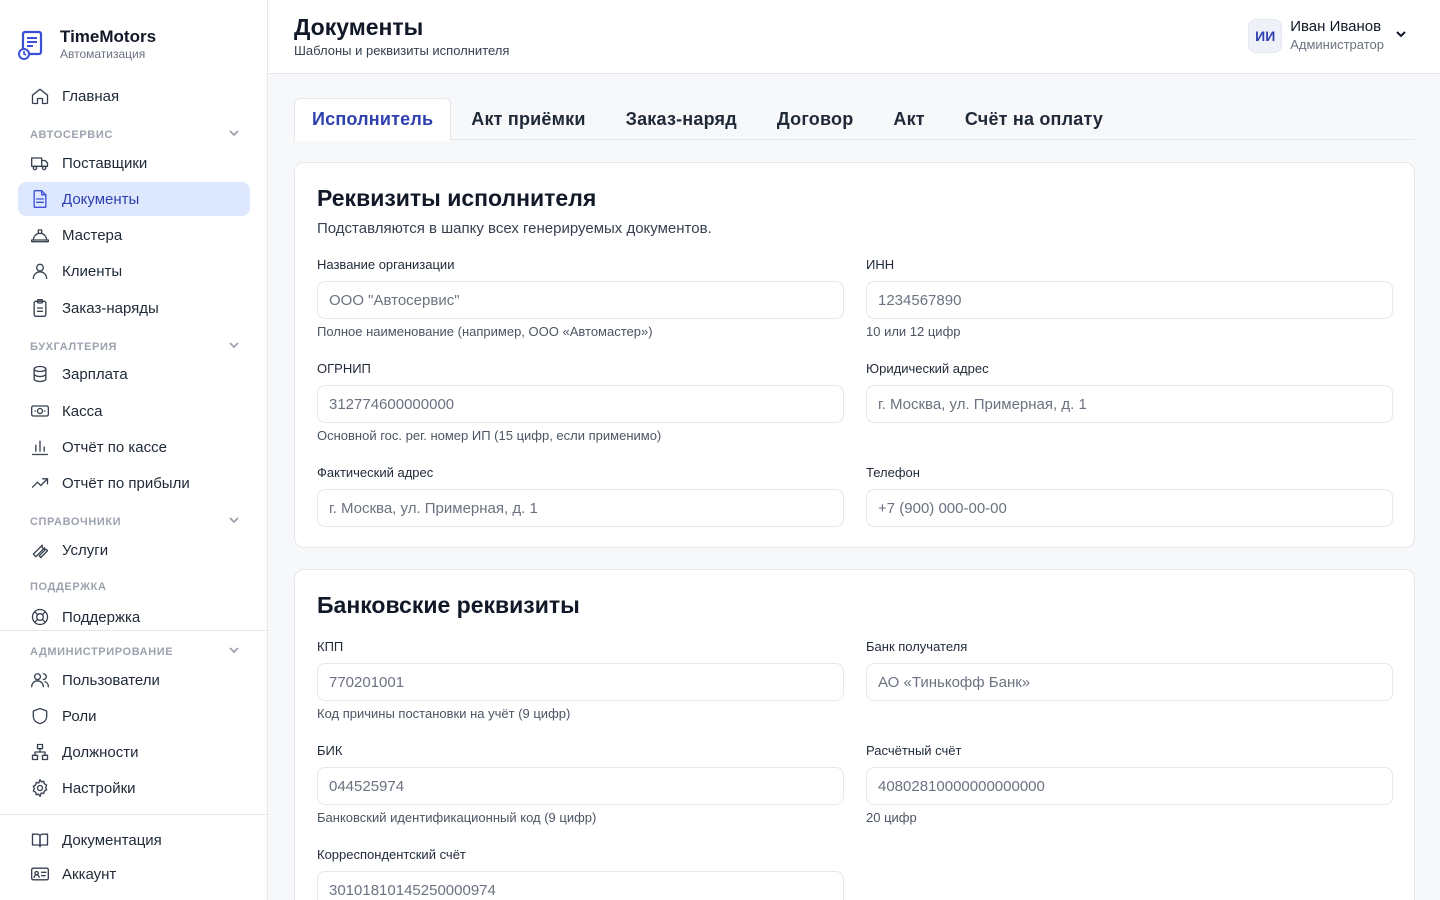 The image size is (1440, 900). What do you see at coordinates (373, 119) in the screenshot?
I see `tab-executor: Исполнитель` at bounding box center [373, 119].